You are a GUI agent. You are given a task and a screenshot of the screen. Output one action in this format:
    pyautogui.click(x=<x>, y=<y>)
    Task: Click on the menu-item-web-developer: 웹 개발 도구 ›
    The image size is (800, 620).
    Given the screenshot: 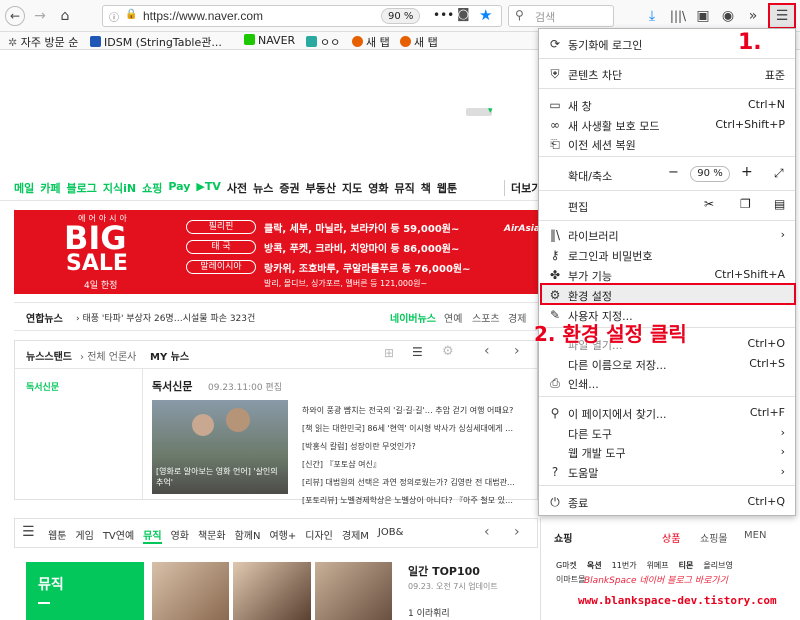 What is the action you would take?
    pyautogui.click(x=667, y=452)
    